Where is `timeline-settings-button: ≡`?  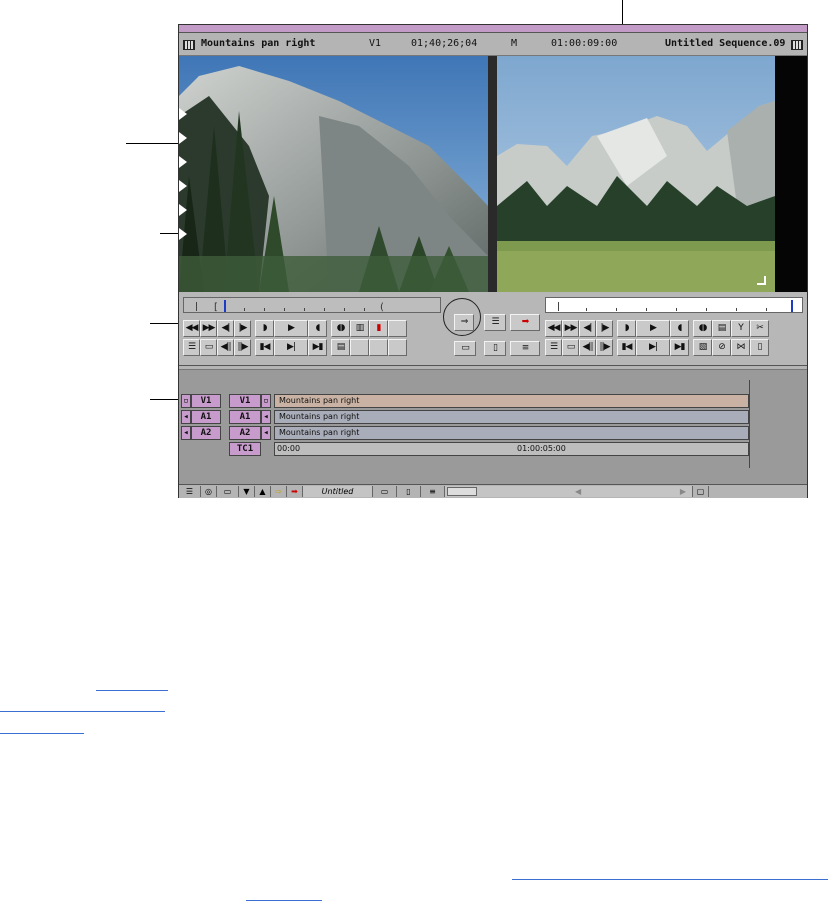 timeline-settings-button: ≡ is located at coordinates (433, 491).